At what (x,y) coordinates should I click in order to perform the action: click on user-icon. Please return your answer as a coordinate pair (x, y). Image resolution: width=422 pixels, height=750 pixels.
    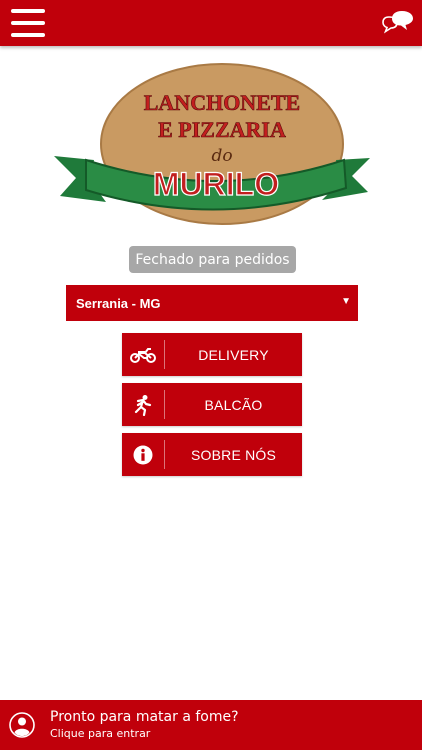
    Looking at the image, I should click on (22, 725).